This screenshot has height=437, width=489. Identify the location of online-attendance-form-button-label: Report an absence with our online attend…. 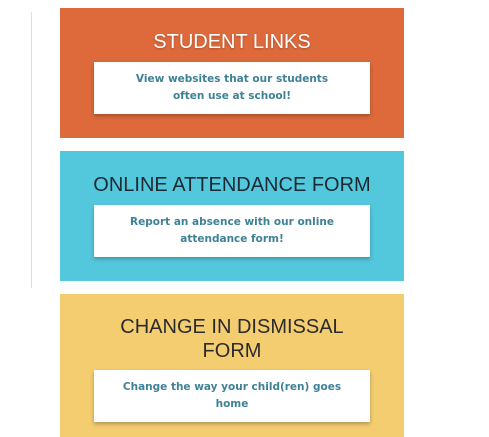
(232, 230).